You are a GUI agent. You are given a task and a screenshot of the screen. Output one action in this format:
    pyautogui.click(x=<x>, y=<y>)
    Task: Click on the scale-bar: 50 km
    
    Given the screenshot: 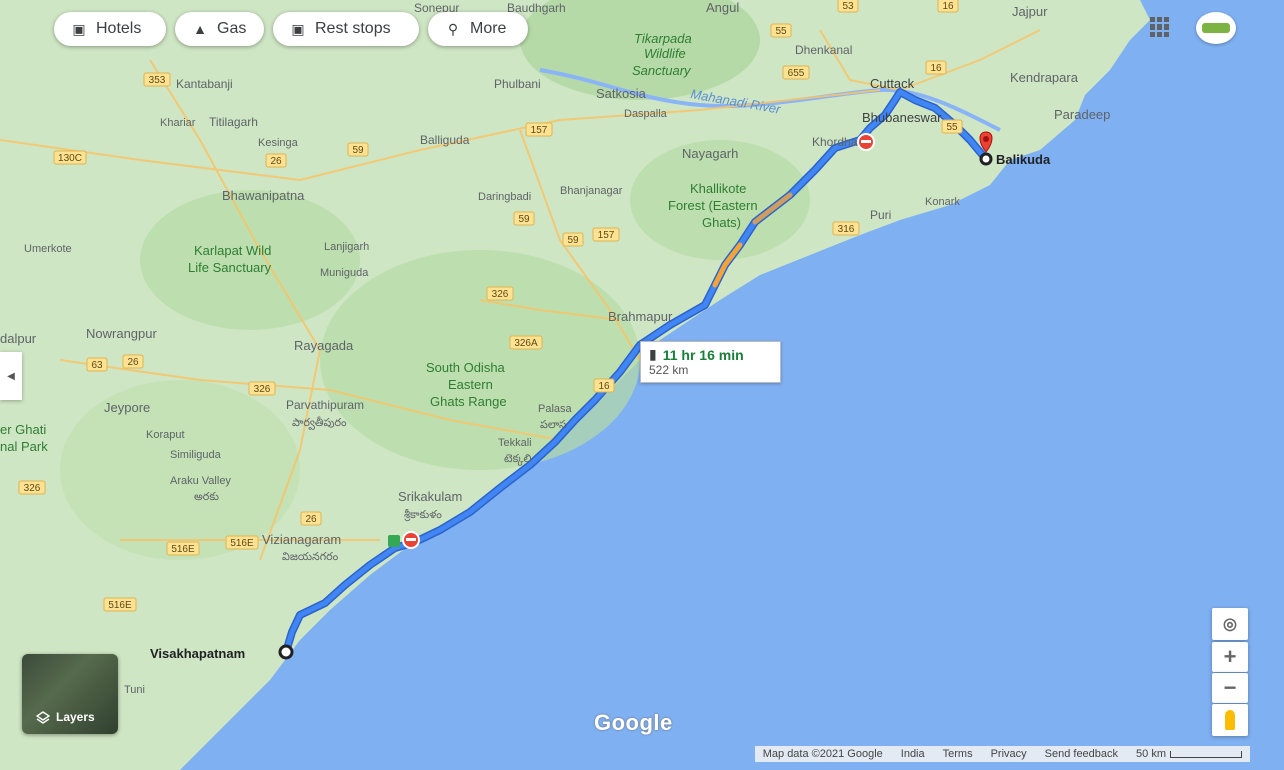 What is the action you would take?
    pyautogui.click(x=1189, y=754)
    